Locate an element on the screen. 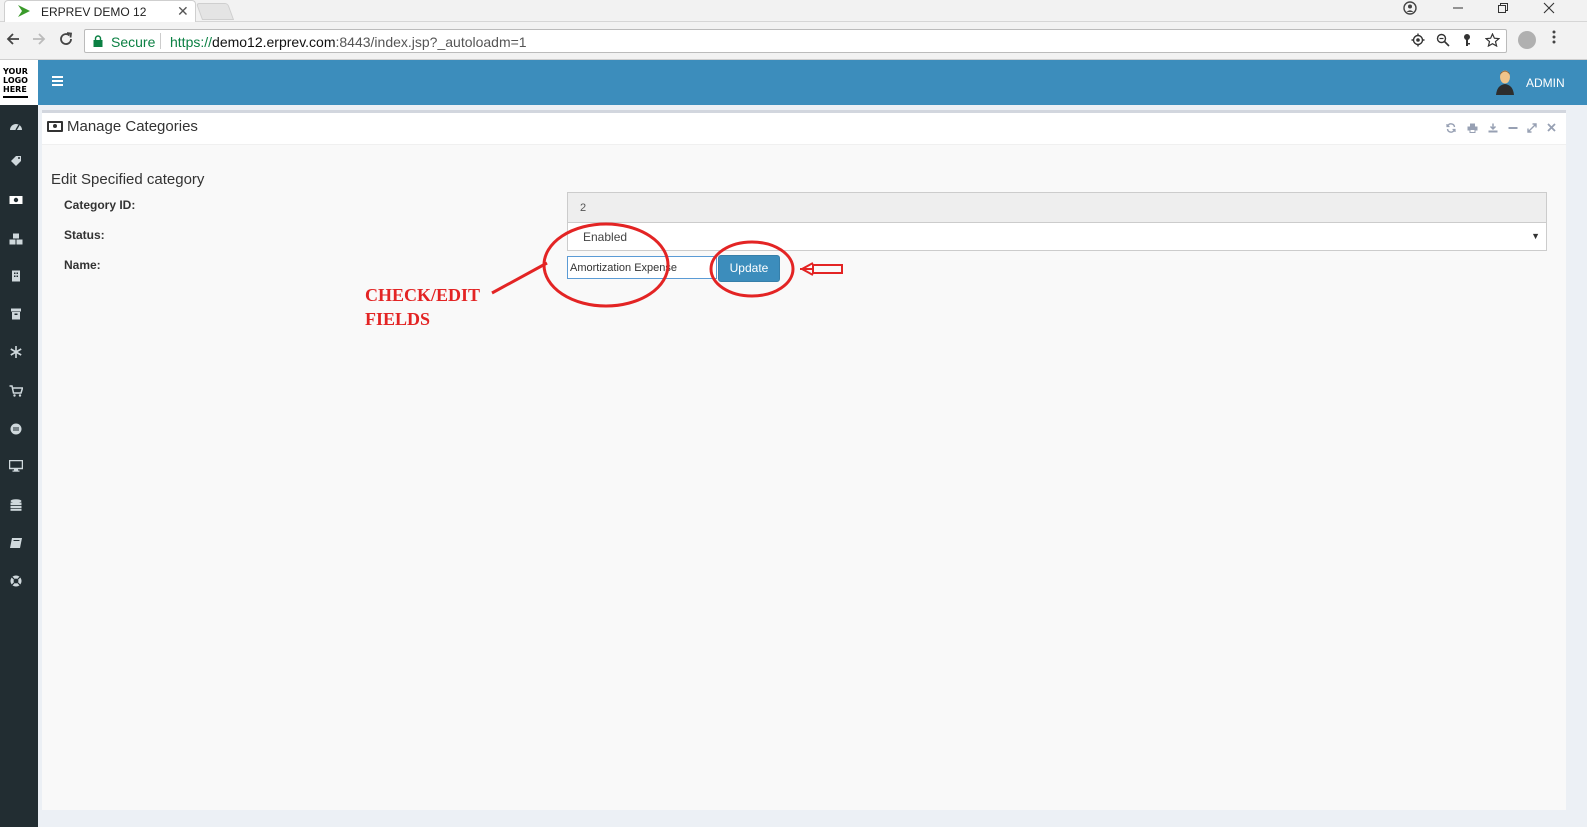 This screenshot has height=827, width=1587. sidebar is located at coordinates (19, 466).